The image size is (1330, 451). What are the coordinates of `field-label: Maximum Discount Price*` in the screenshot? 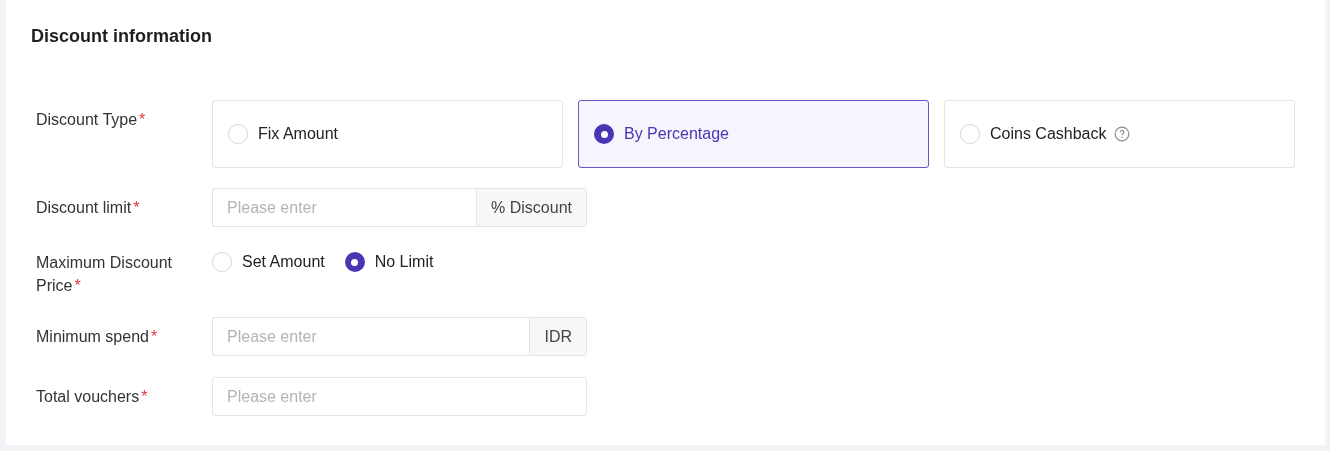 It's located at (105, 274).